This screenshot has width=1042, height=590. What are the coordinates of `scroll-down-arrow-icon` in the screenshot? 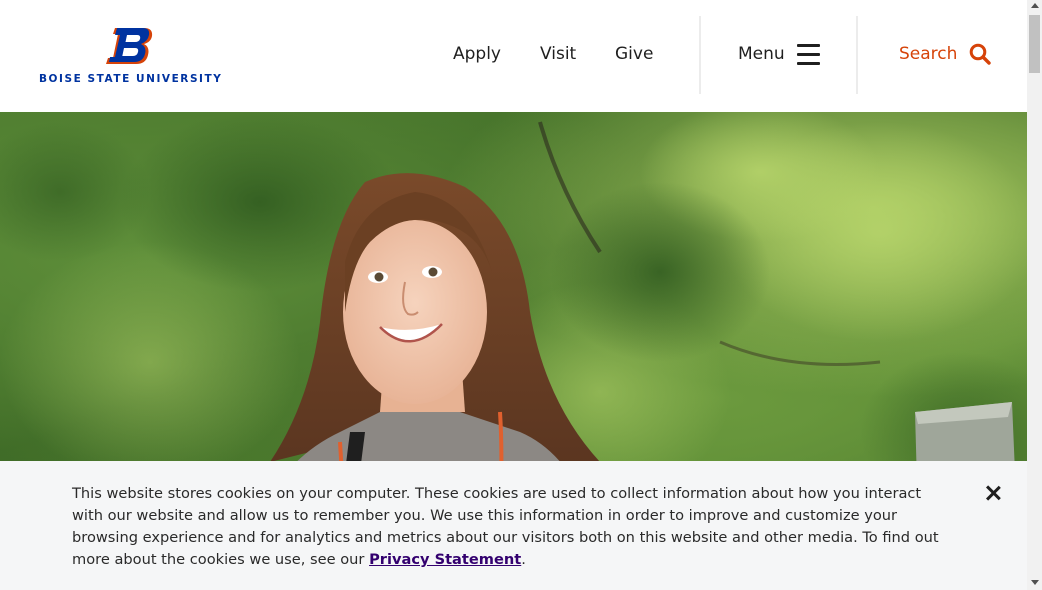 It's located at (1035, 582).